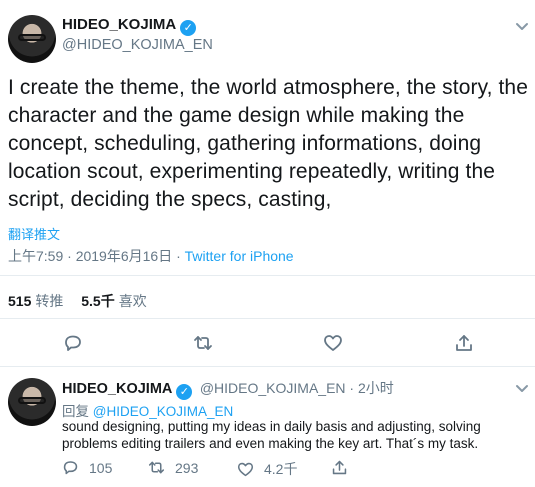 The image size is (535, 487). Describe the element at coordinates (77, 301) in the screenshot. I see `tweet-stats: 515 转推 5.5千 喜欢` at that location.